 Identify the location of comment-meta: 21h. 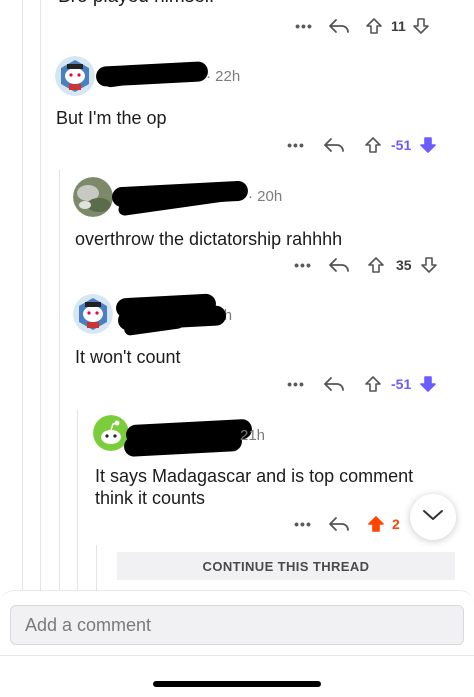
(252, 435).